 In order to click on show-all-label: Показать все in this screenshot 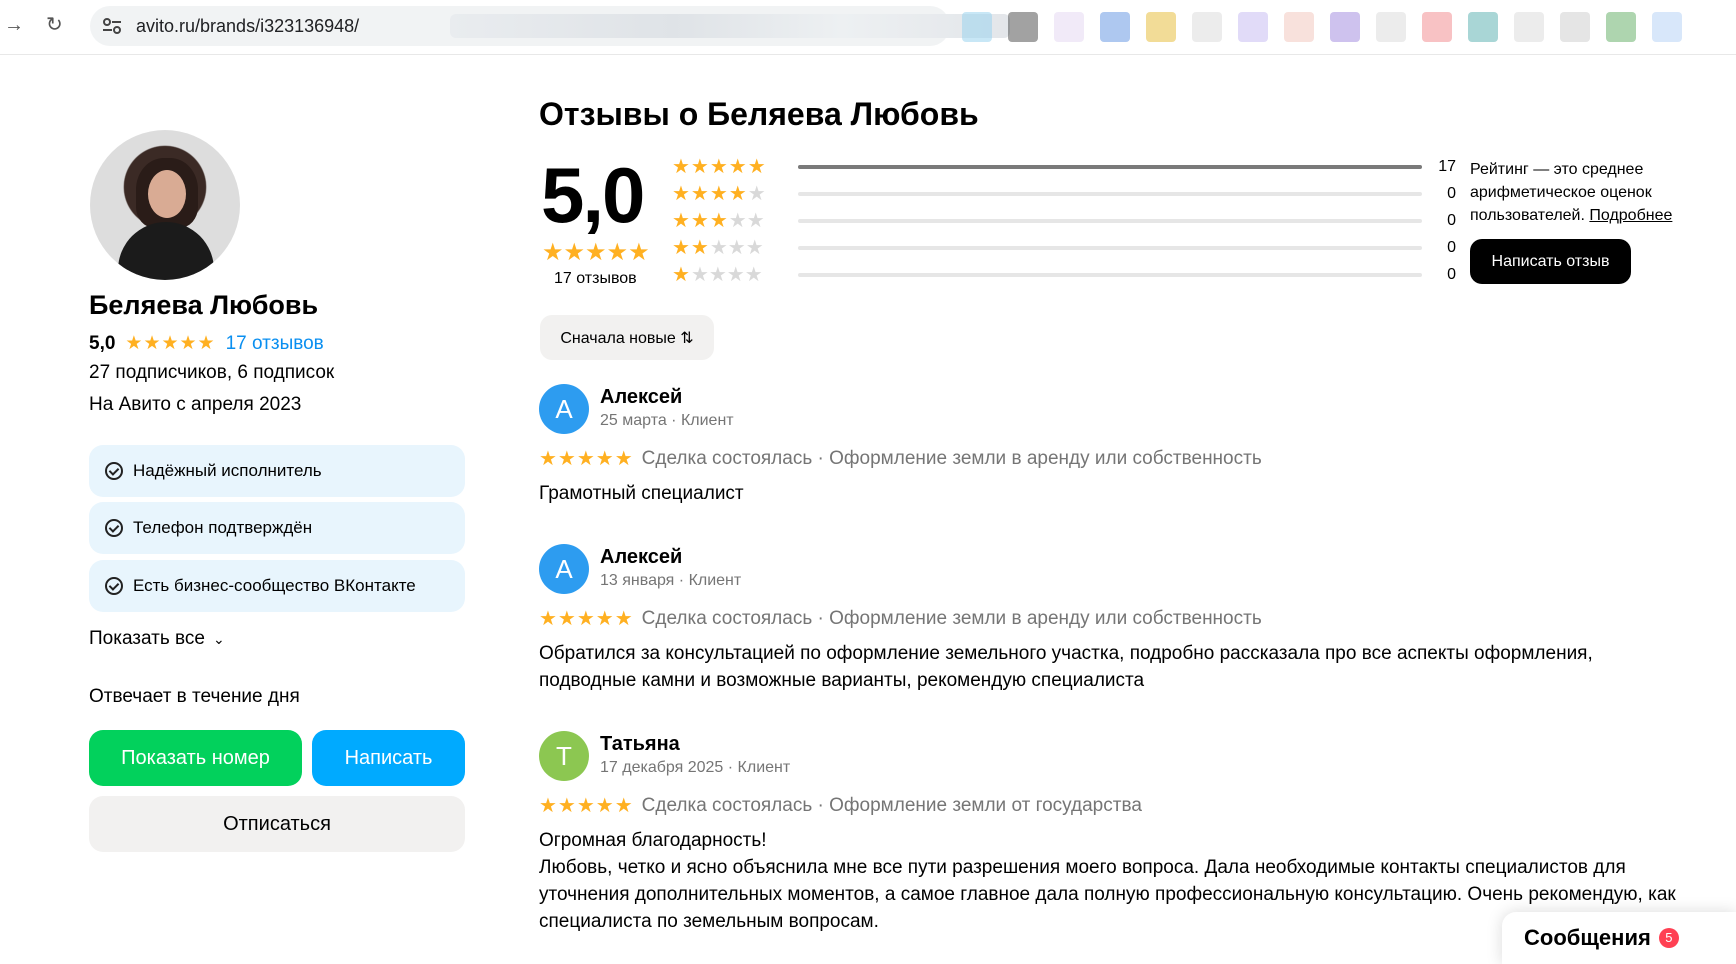, I will do `click(147, 638)`.